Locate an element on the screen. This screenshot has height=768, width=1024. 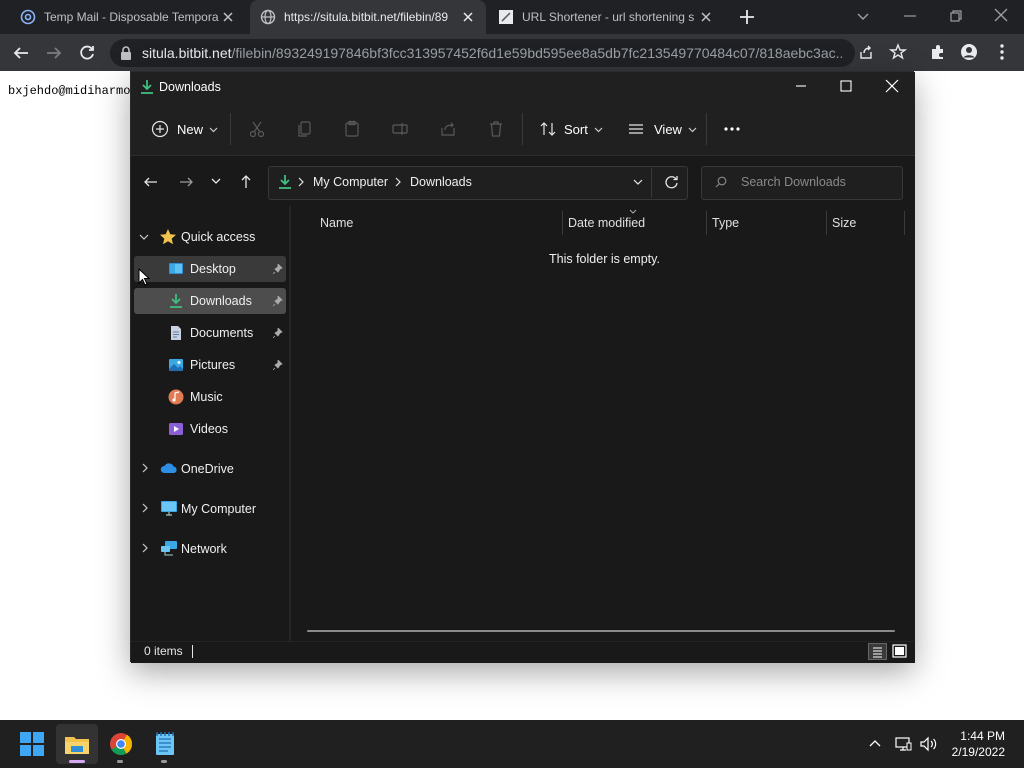
reload-button is located at coordinates (87, 53).